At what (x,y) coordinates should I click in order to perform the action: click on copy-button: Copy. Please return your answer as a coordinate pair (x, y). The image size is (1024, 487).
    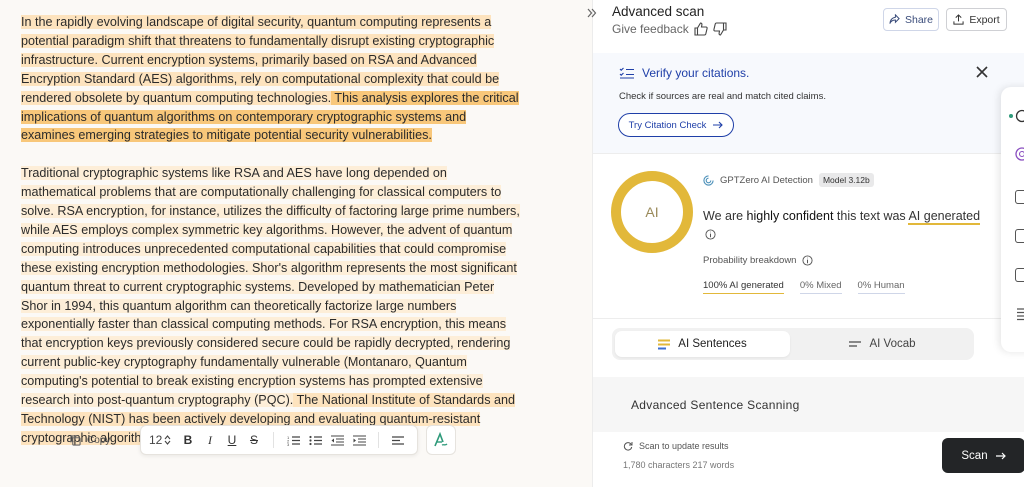
    Looking at the image, I should click on (105, 440).